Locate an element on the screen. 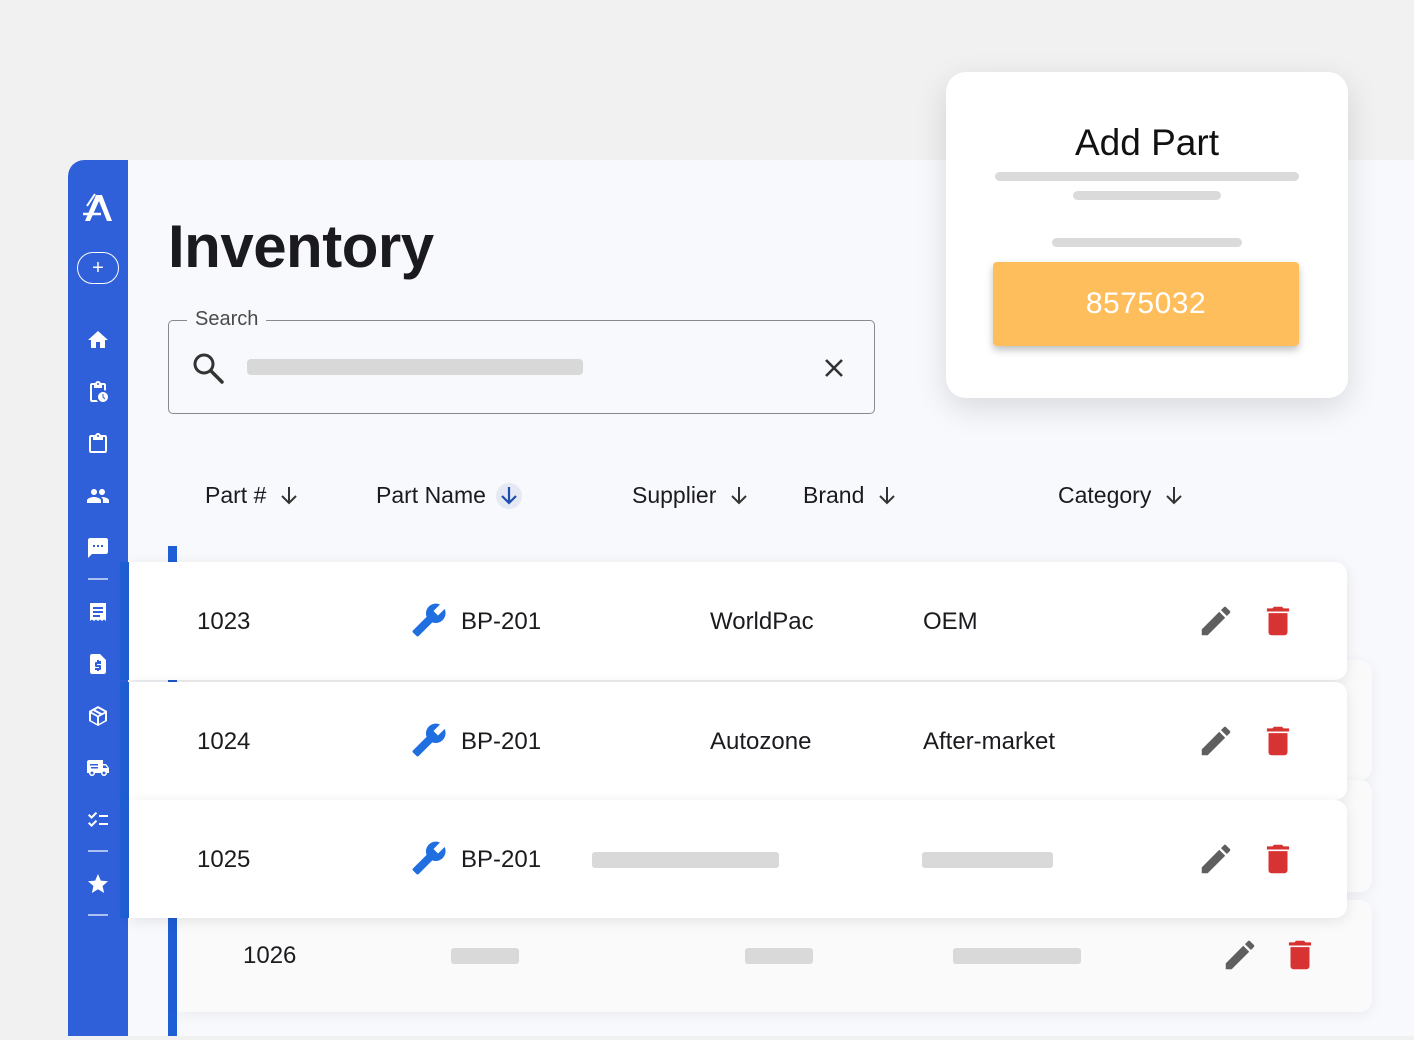 The image size is (1414, 1040). checklist-icon is located at coordinates (98, 820).